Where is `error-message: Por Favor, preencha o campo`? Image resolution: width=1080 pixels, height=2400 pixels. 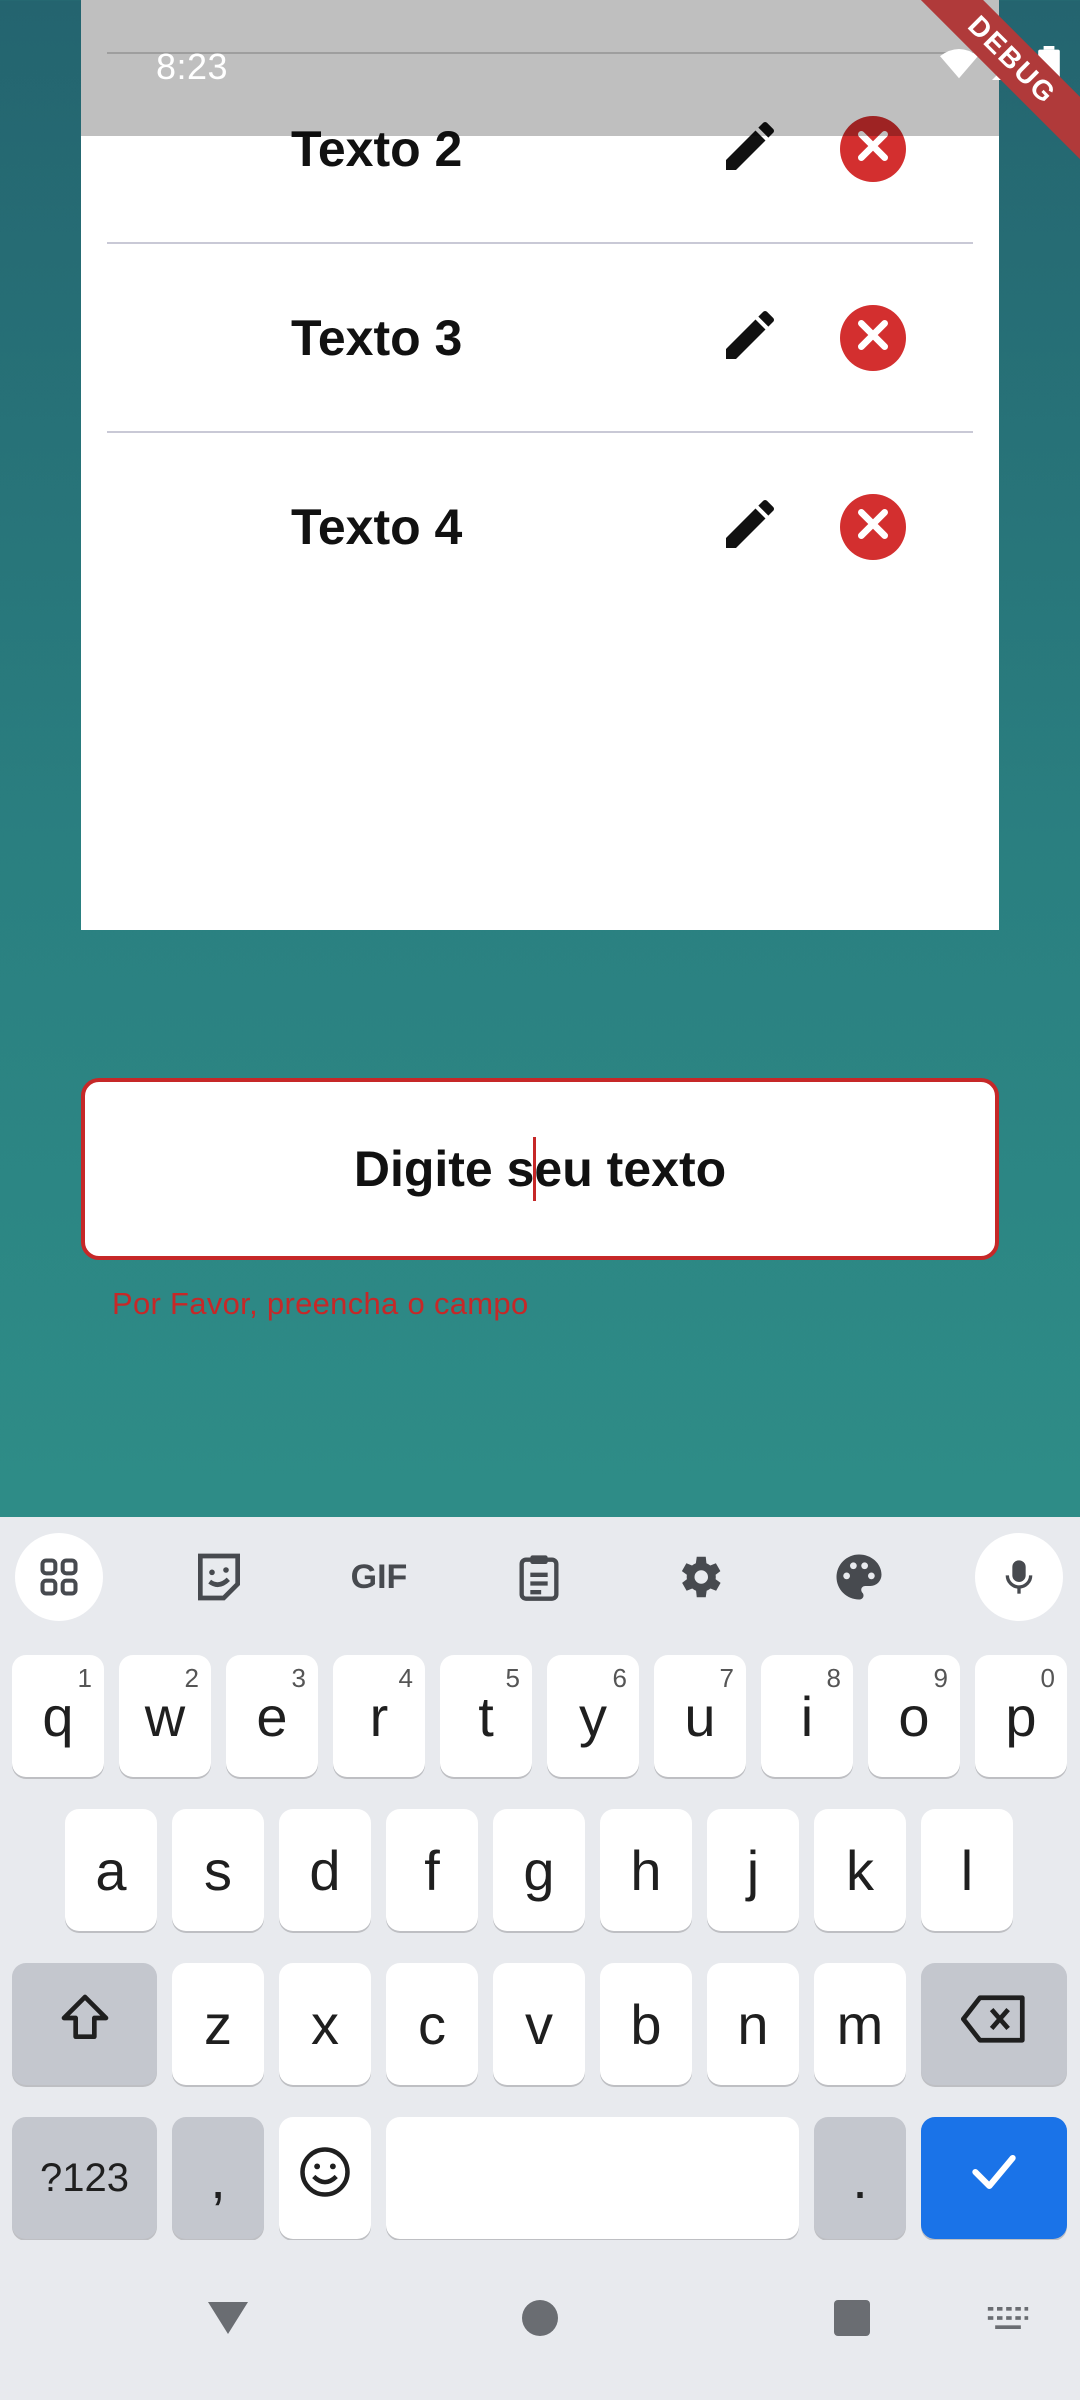
error-message: Por Favor, preencha o campo is located at coordinates (320, 1303).